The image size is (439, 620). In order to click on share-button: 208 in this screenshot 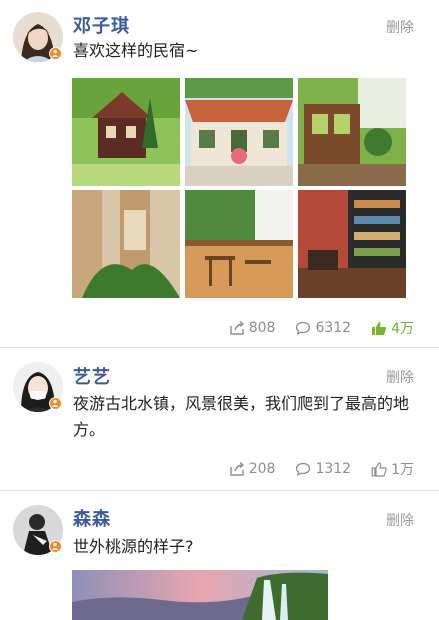, I will do `click(252, 469)`.